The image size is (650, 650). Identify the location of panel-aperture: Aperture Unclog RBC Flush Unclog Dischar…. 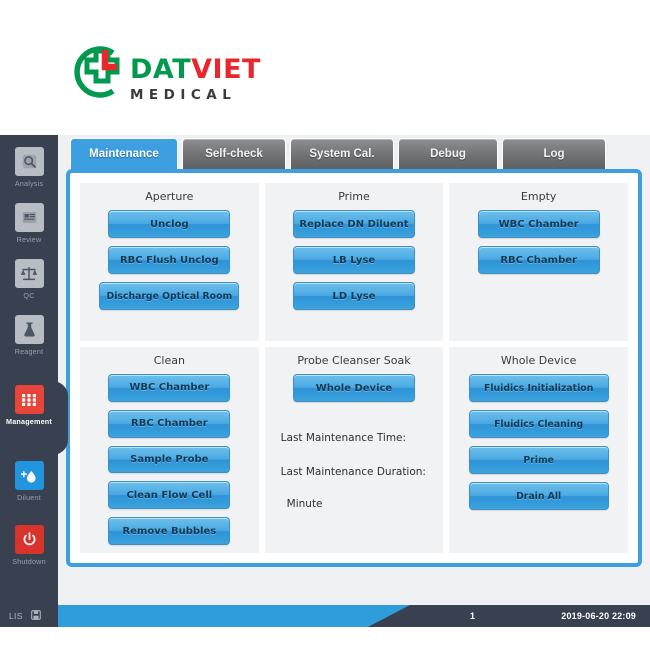
(169, 262).